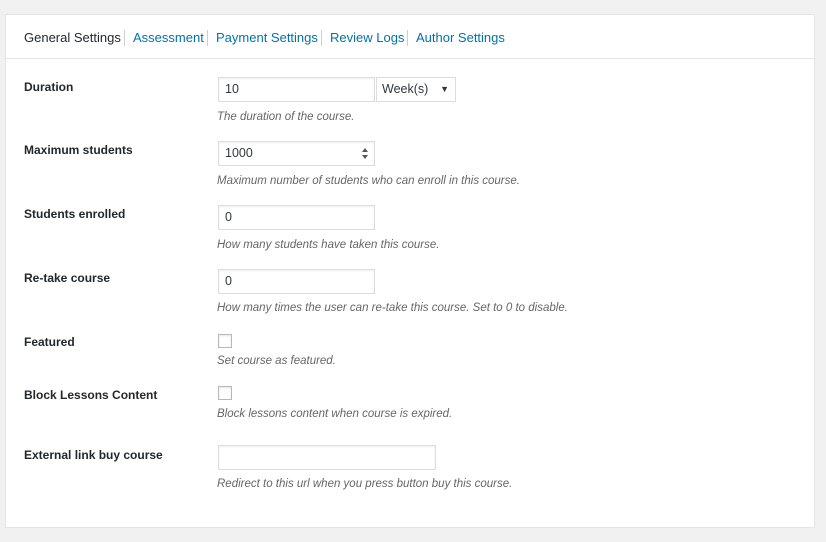 The image size is (826, 542). I want to click on tab-author-settings: Author Settings, so click(460, 38).